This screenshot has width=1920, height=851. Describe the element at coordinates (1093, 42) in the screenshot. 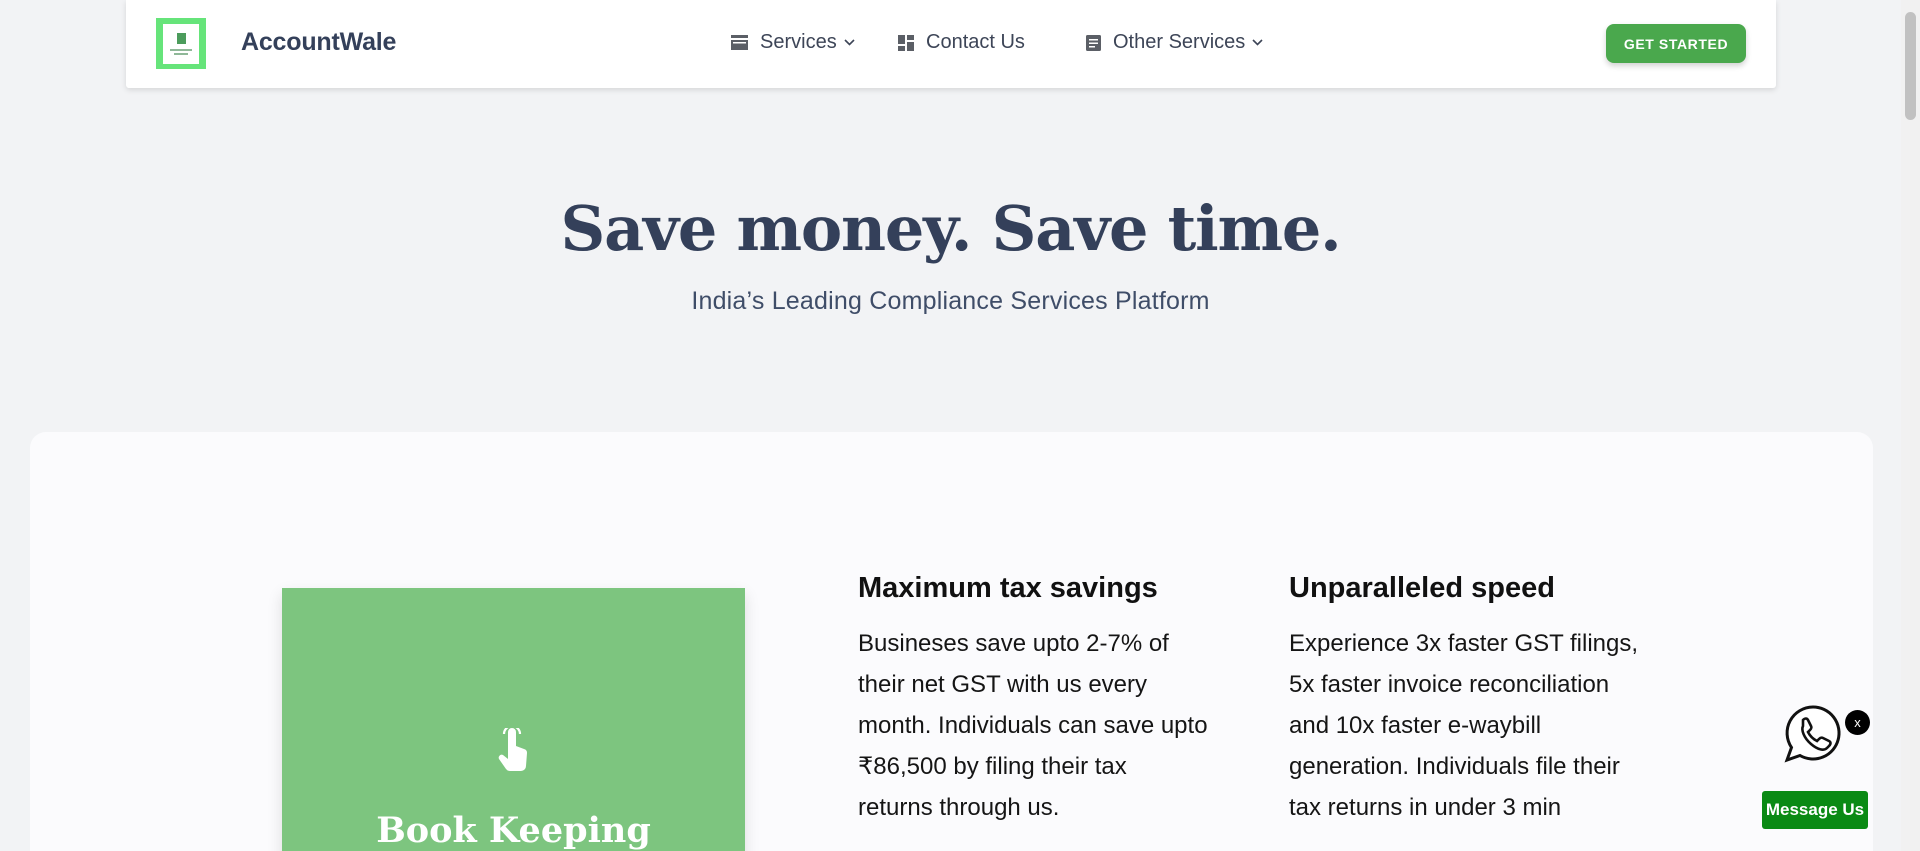

I see `document-icon` at that location.